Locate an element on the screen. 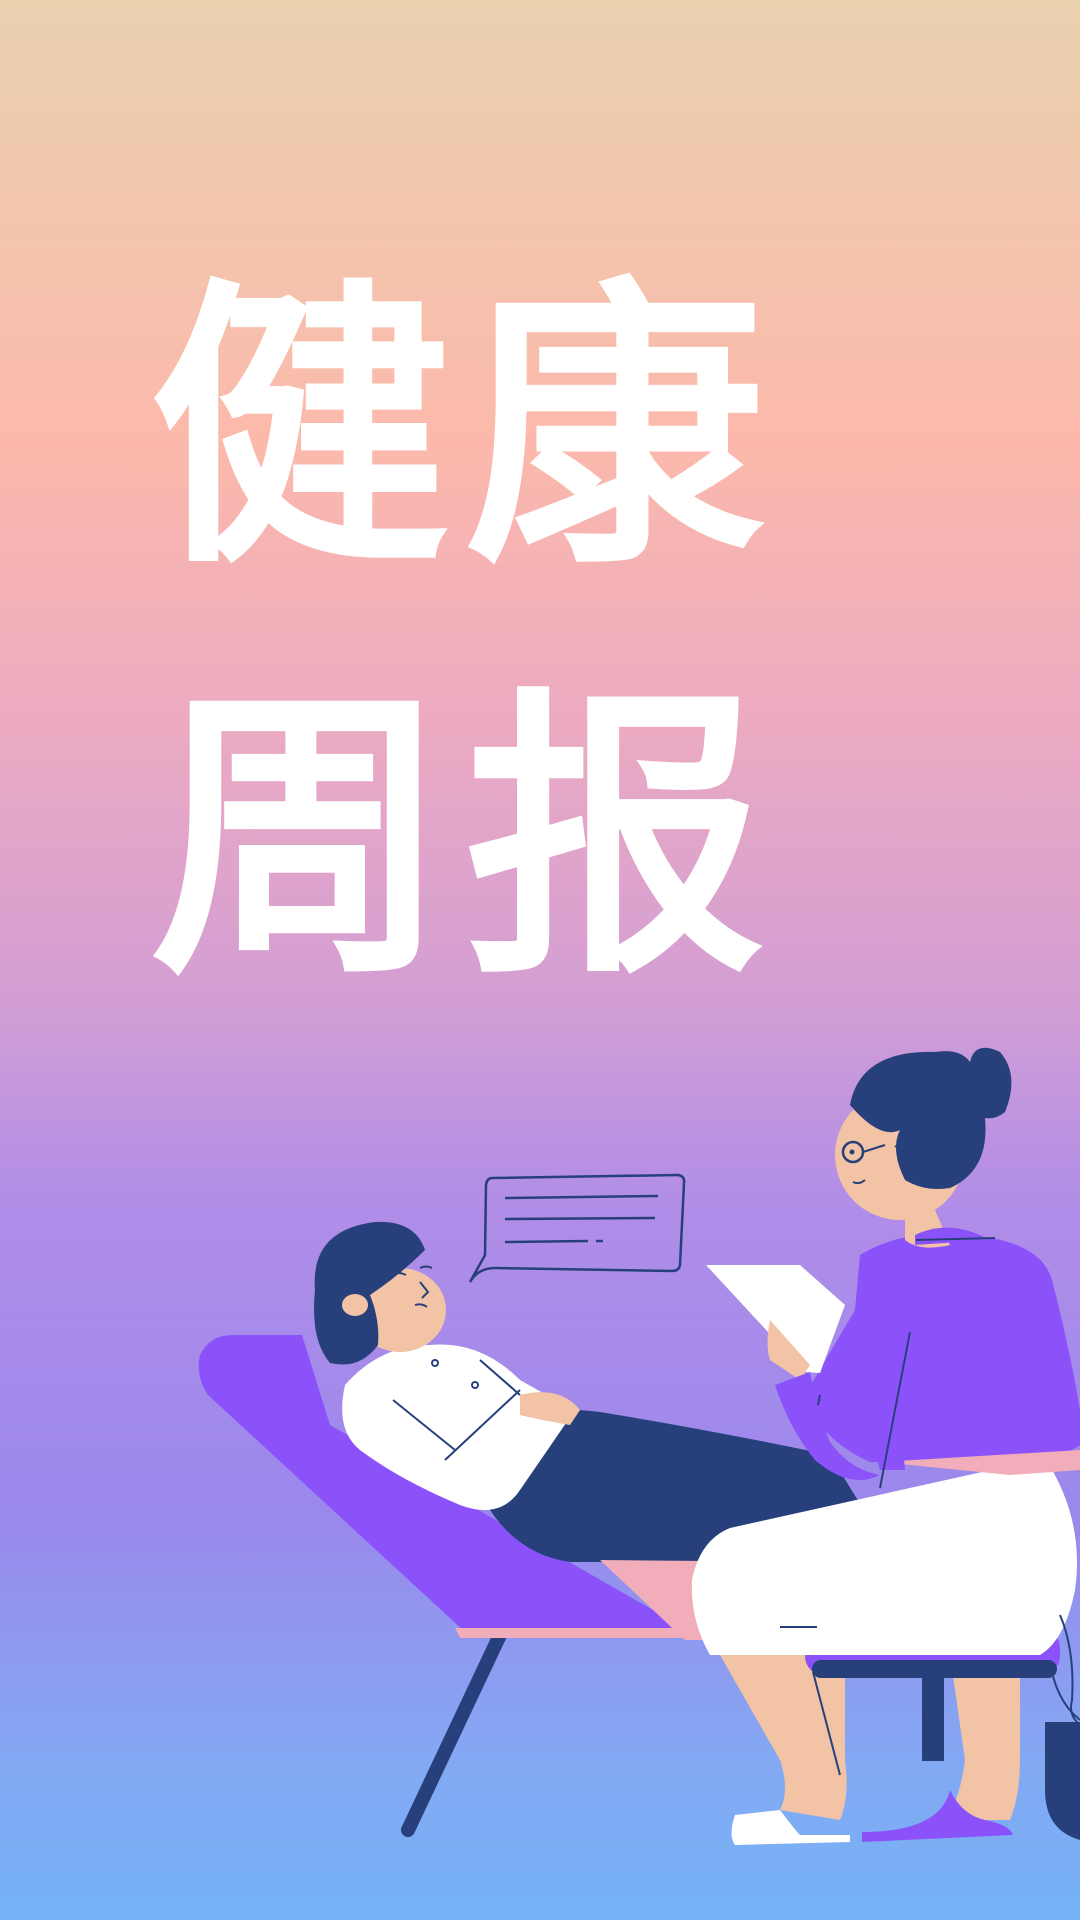 This screenshot has height=1920, width=1080. speech-bubble-icon is located at coordinates (577, 1228).